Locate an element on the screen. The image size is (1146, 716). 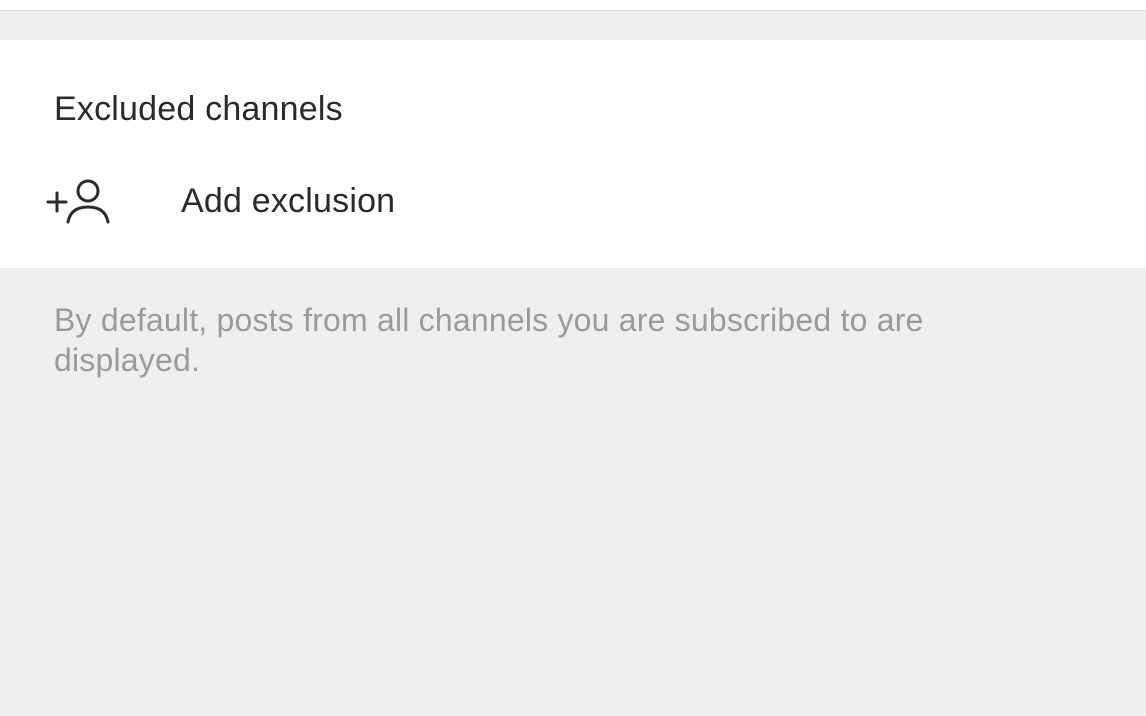
top-divider-strip is located at coordinates (573, 5).